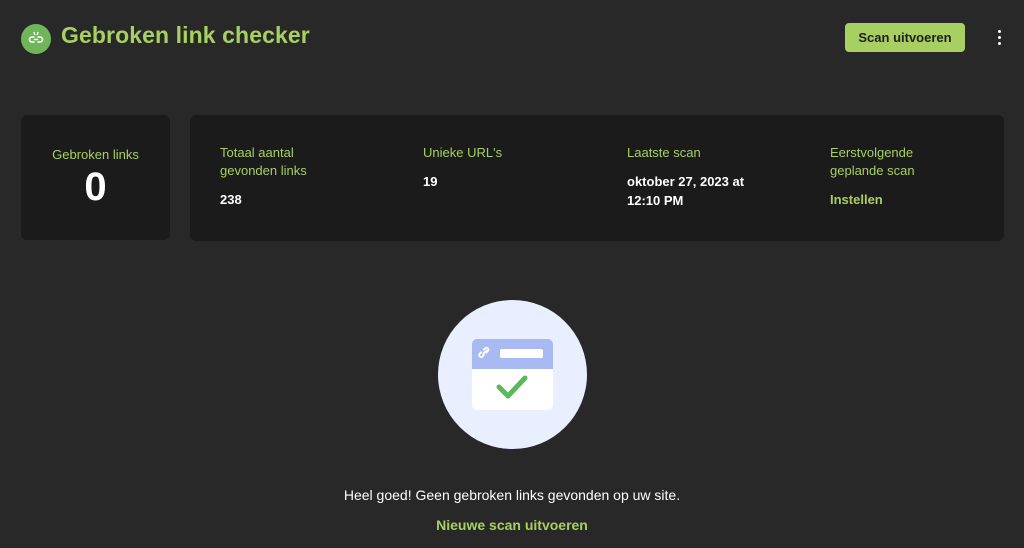 This screenshot has width=1024, height=548. I want to click on app-header: Gebroken link checker Scan uitvoeren, so click(512, 38).